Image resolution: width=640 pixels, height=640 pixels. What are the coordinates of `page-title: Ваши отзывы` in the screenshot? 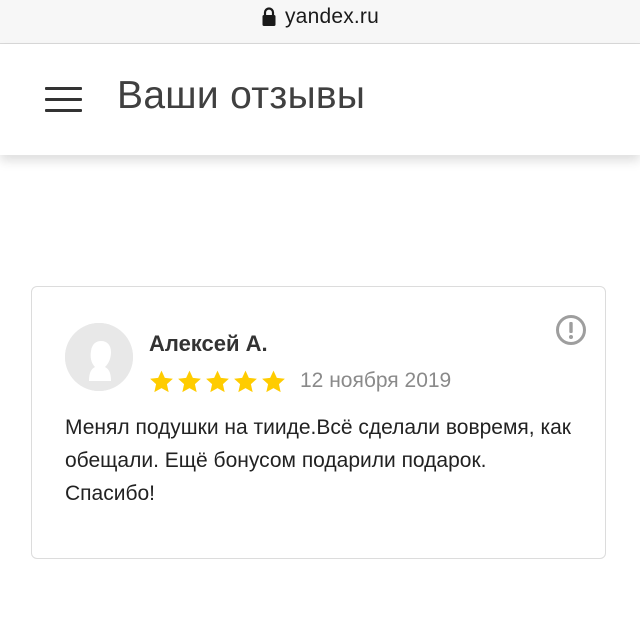 It's located at (241, 95).